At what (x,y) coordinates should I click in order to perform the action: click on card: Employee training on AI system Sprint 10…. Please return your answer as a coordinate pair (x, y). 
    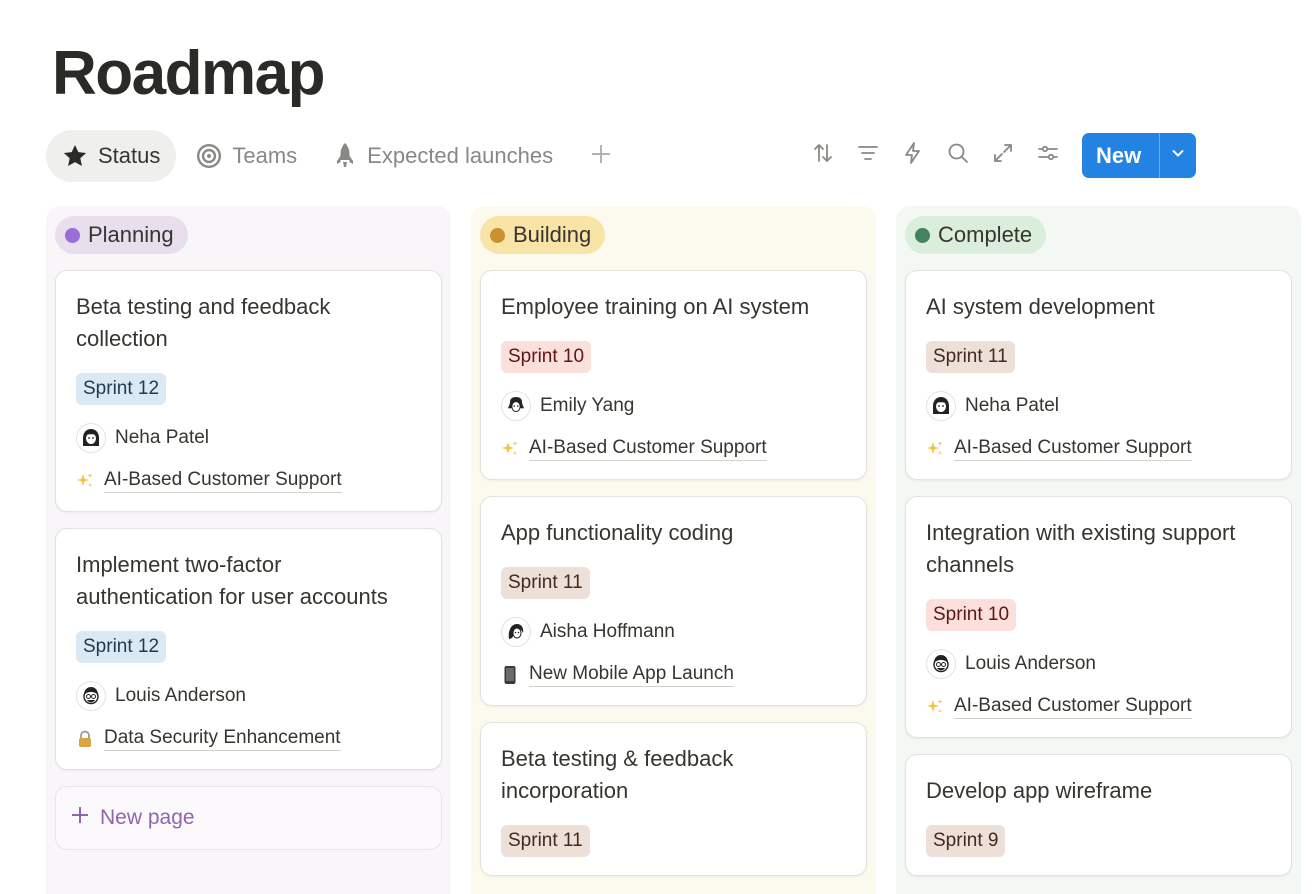
    Looking at the image, I should click on (673, 375).